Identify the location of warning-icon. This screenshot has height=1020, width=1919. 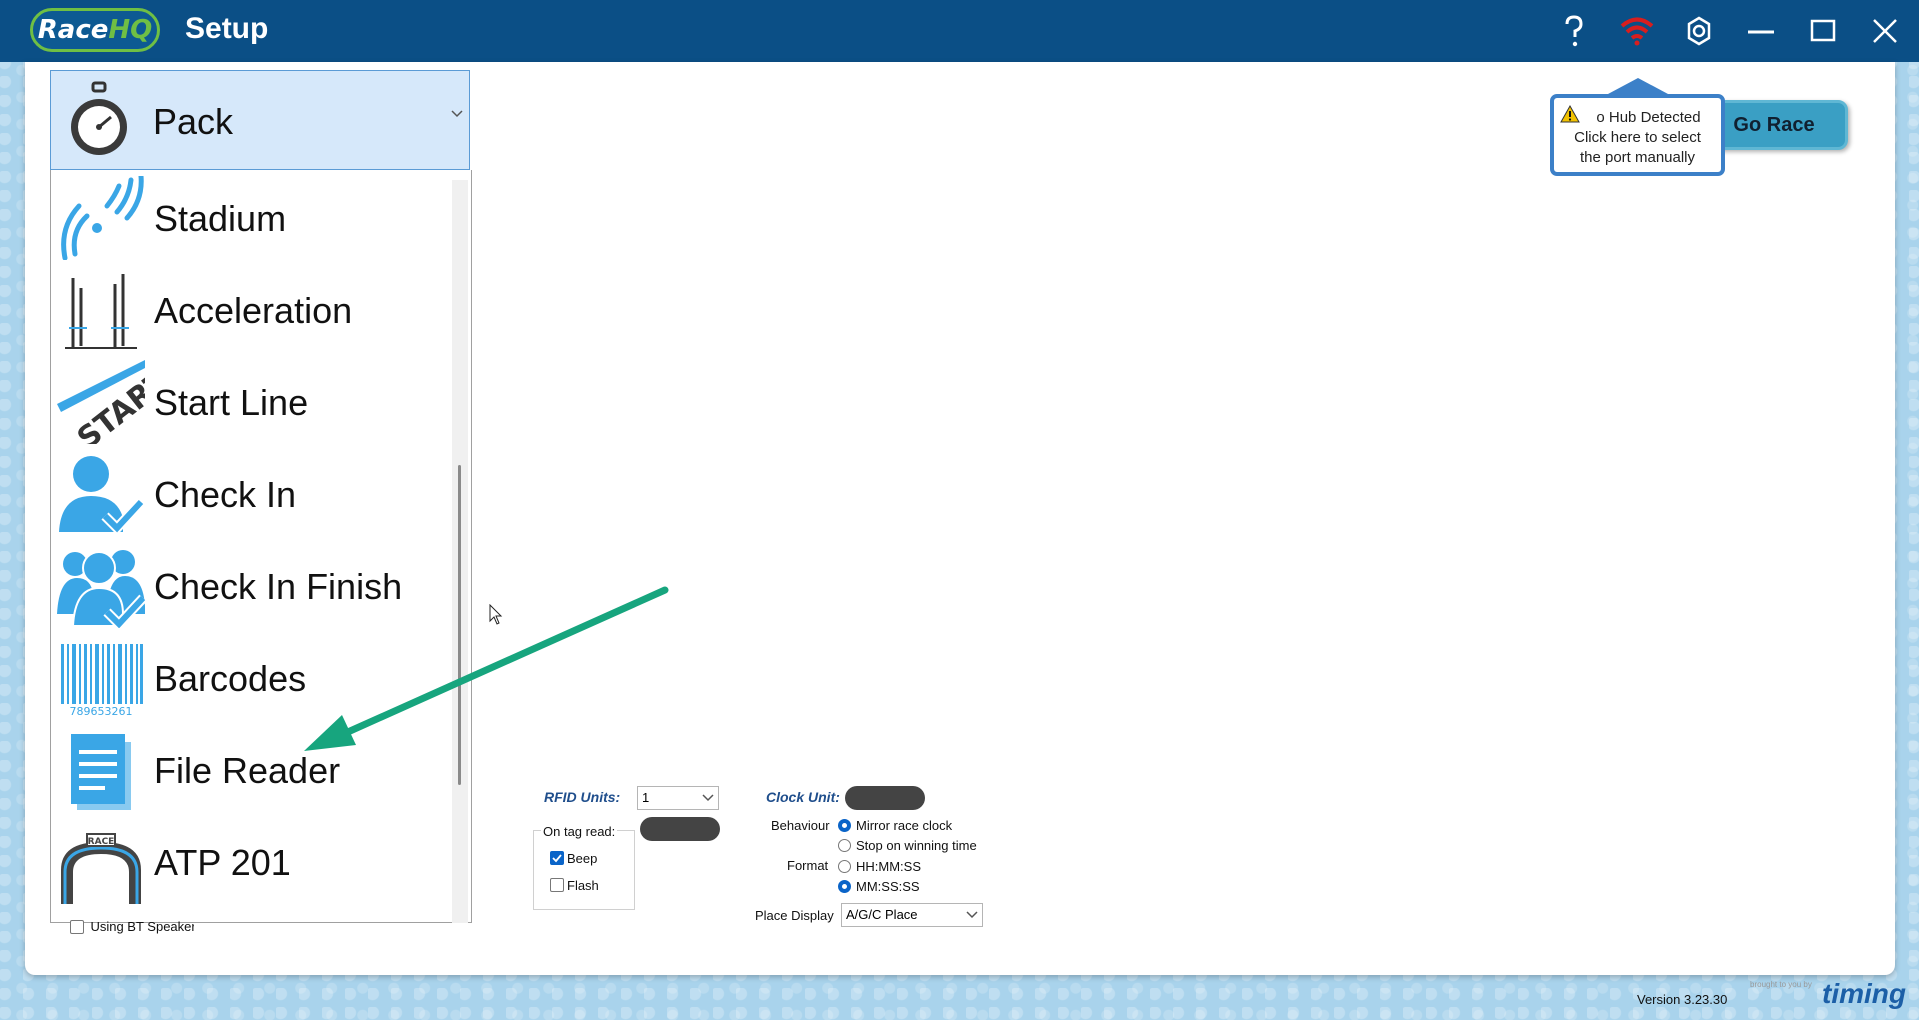
(1570, 116).